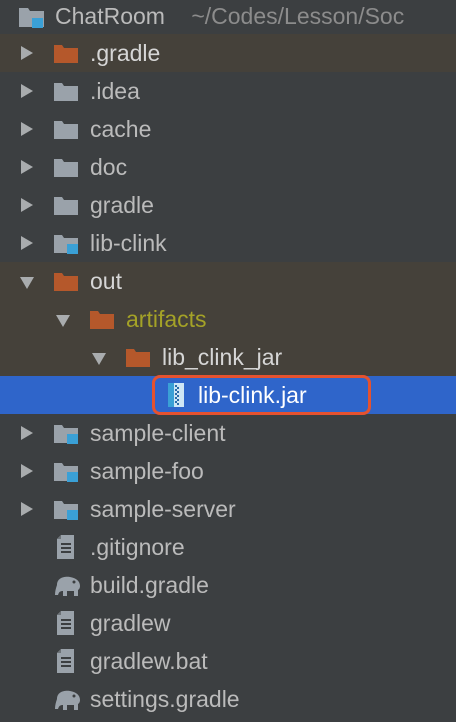 The image size is (456, 722). What do you see at coordinates (298, 16) in the screenshot?
I see `project-path: ~/Codes/Lesson/Soc` at bounding box center [298, 16].